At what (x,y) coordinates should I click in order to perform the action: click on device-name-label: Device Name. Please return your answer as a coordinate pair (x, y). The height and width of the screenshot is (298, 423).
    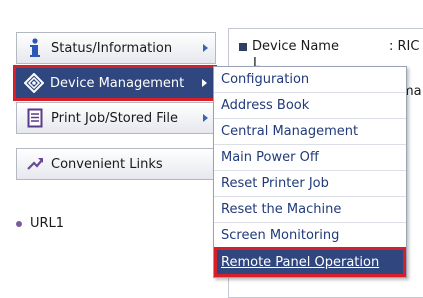
    Looking at the image, I should click on (295, 46).